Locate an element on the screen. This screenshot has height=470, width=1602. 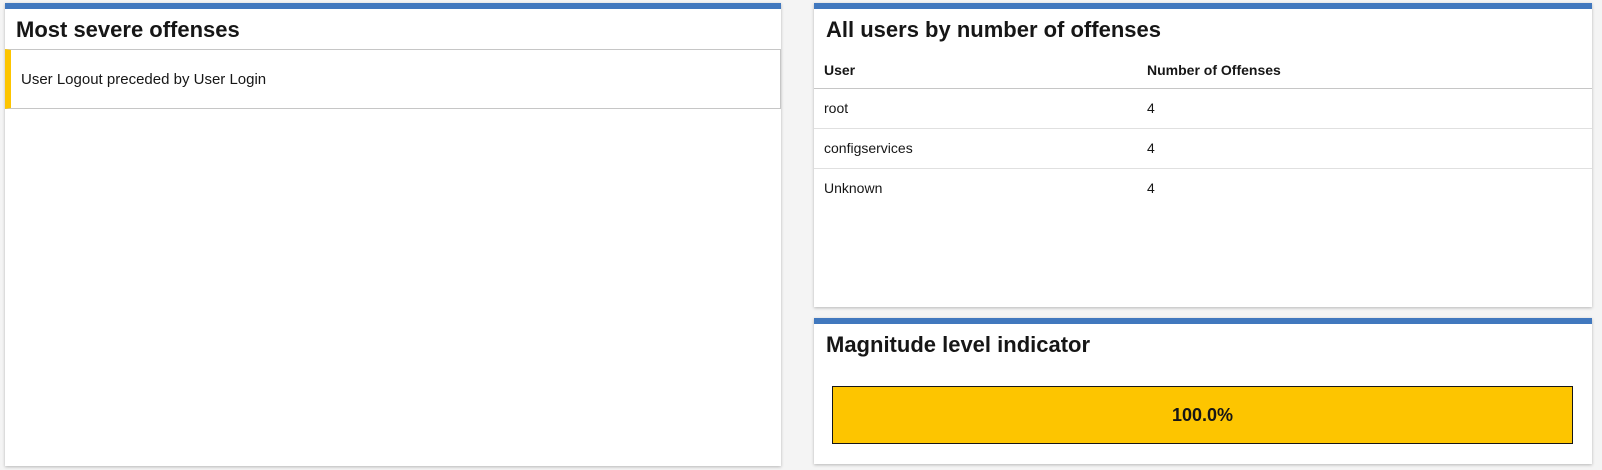
offense-item-label: User Logout preceded by User Login is located at coordinates (144, 79).